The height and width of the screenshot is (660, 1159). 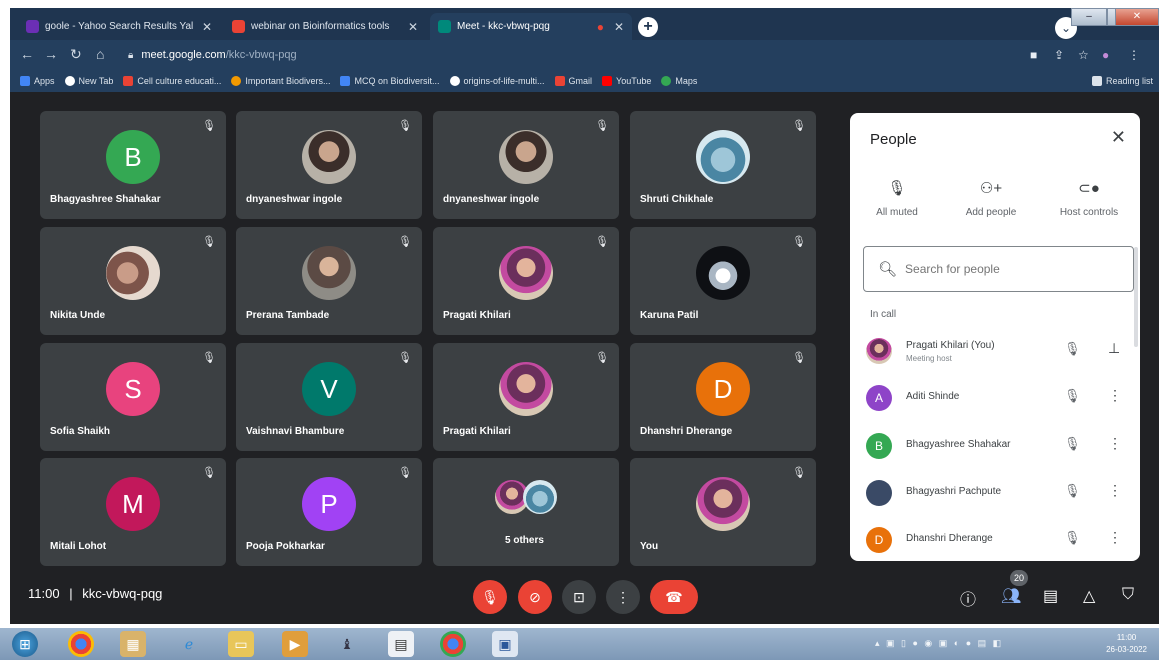 What do you see at coordinates (329, 397) in the screenshot?
I see `participant-tile: 🎙︎ V Vaishnavi Bhambure` at bounding box center [329, 397].